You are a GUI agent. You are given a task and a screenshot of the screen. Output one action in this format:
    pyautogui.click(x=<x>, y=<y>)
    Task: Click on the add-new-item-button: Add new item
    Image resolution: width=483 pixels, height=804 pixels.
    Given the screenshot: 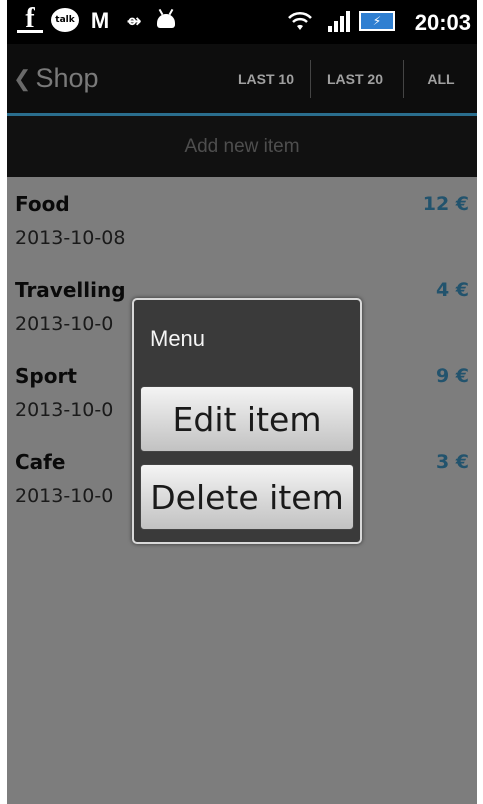 What is the action you would take?
    pyautogui.click(x=242, y=146)
    